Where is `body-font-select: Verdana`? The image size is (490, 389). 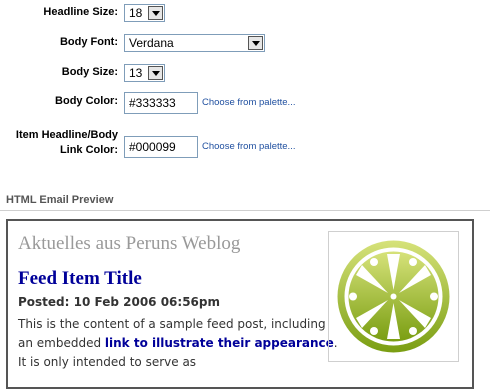
body-font-select: Verdana is located at coordinates (194, 43).